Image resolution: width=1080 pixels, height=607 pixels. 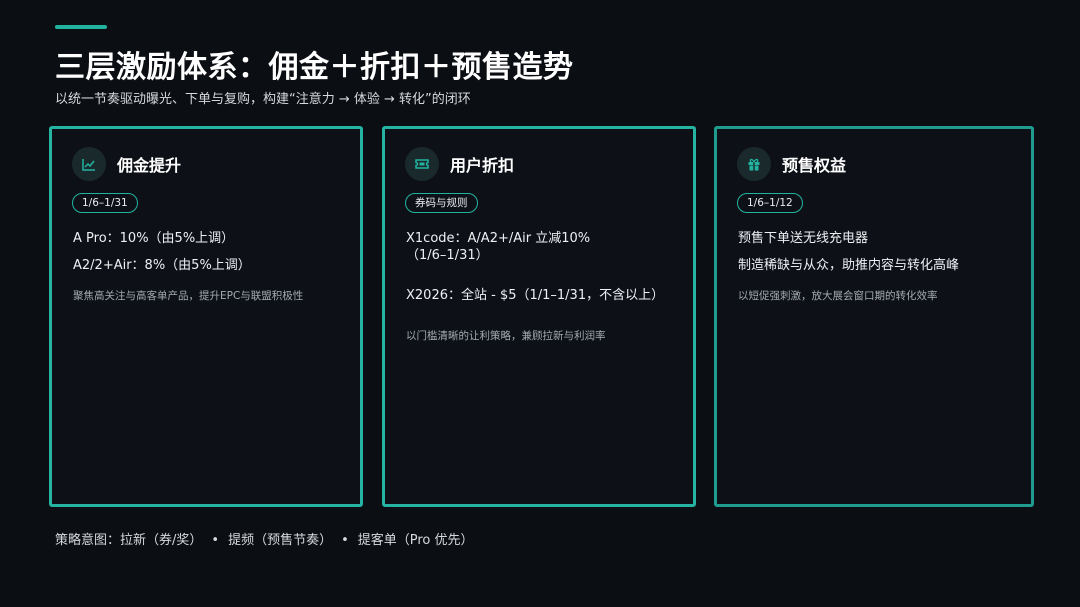 I want to click on footer-item: 提频（预售节奏）, so click(x=280, y=540).